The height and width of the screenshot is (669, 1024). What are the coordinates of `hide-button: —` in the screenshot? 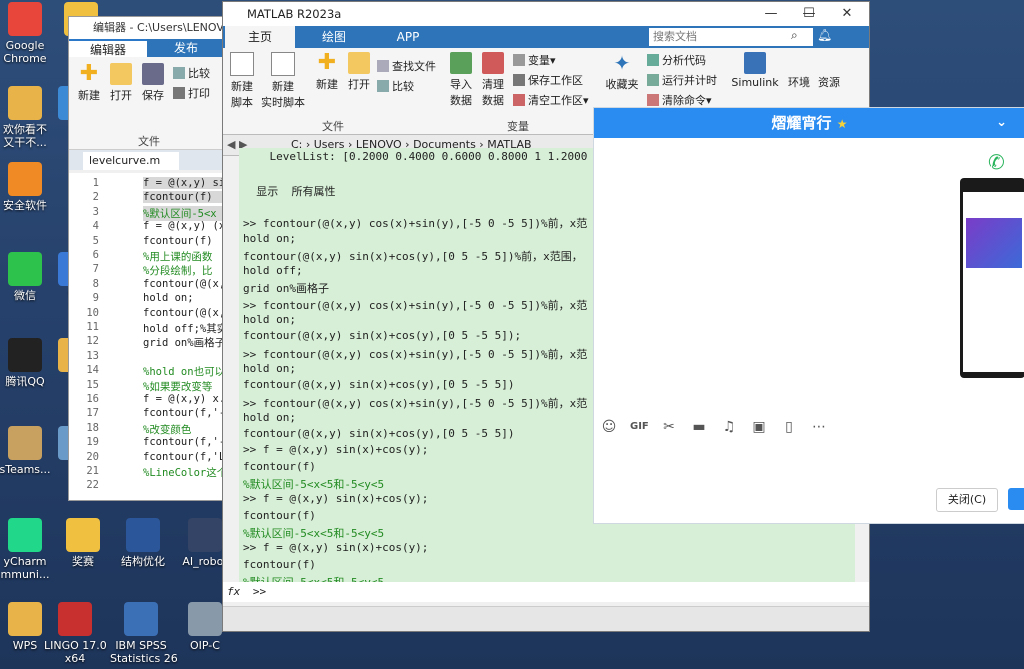 It's located at (771, 14).